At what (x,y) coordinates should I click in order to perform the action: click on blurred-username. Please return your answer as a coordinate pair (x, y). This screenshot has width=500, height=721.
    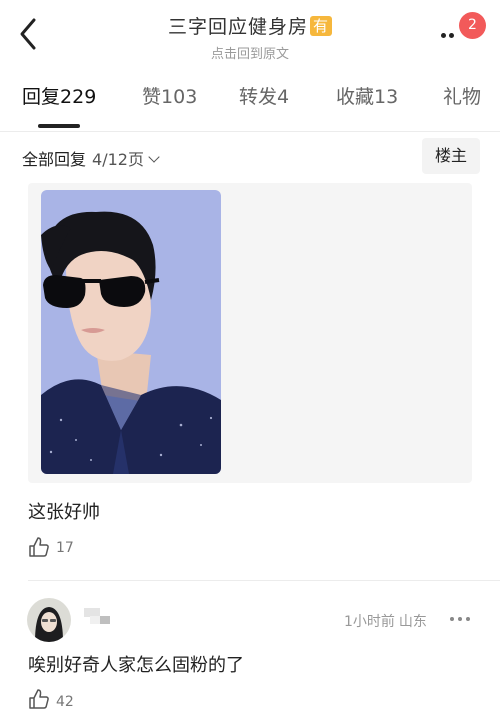
    Looking at the image, I should click on (101, 616).